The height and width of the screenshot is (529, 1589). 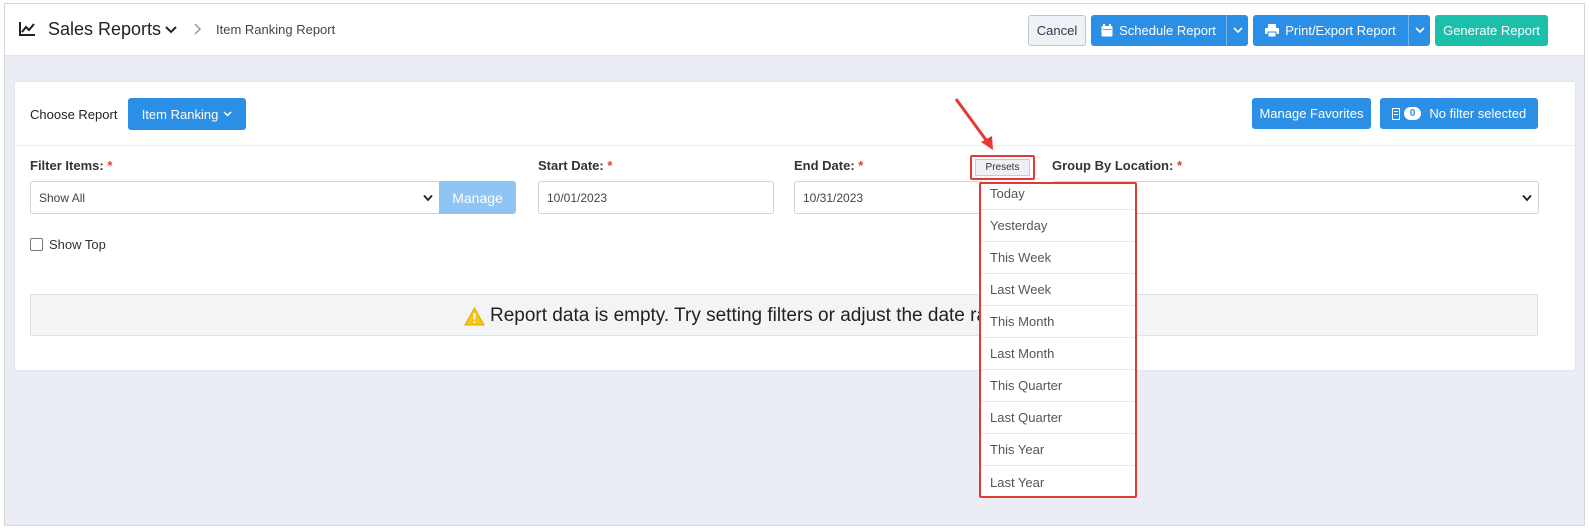 What do you see at coordinates (1007, 193) in the screenshot?
I see `preset-item-label: Today` at bounding box center [1007, 193].